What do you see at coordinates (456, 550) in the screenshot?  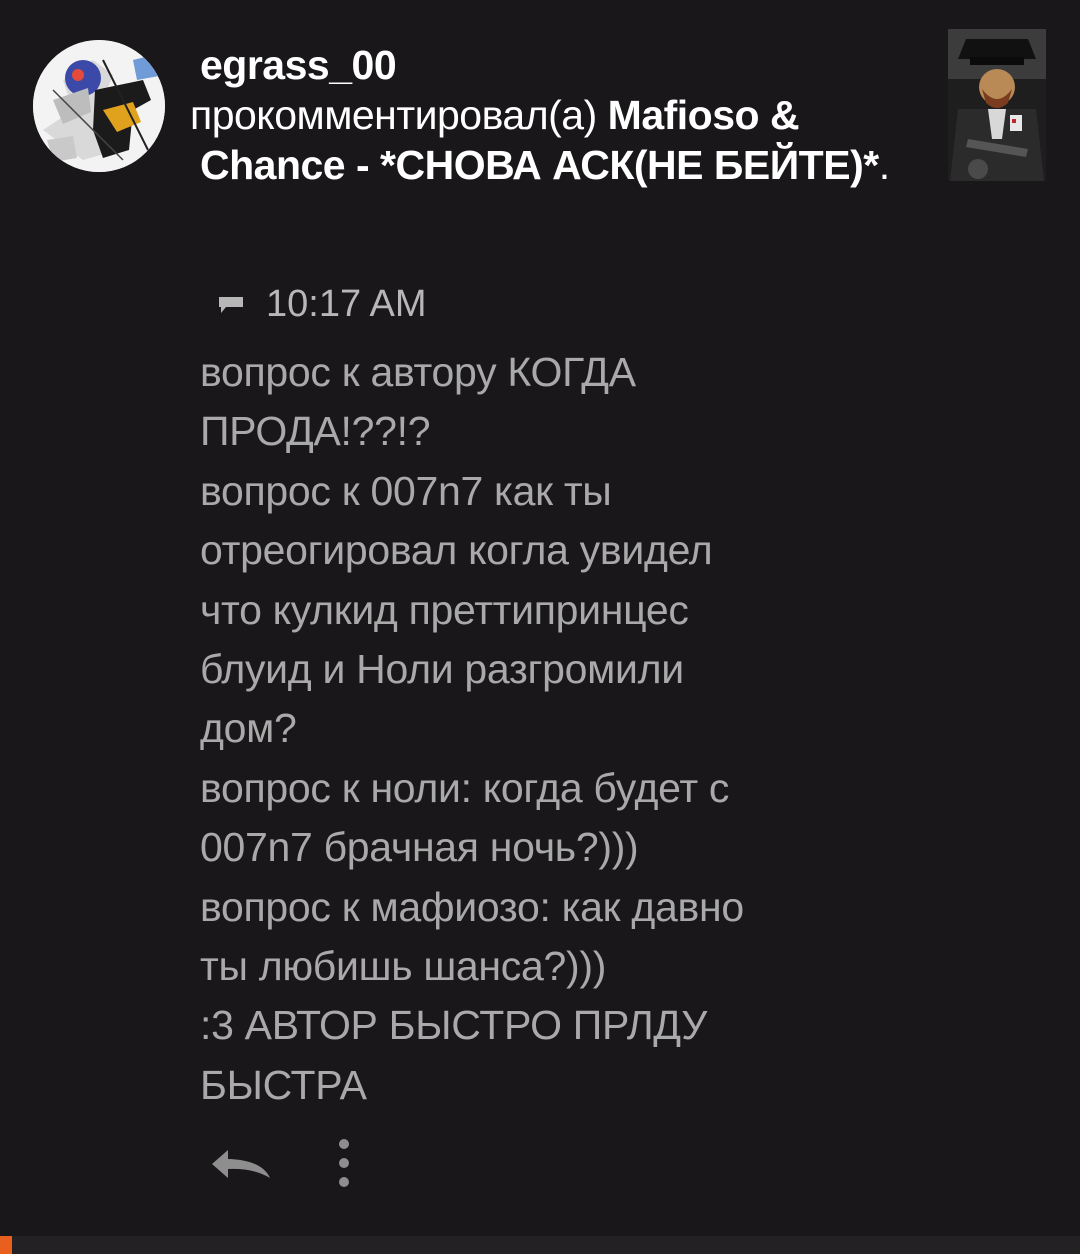 I see `comment-line: отреогировал когла увидел` at bounding box center [456, 550].